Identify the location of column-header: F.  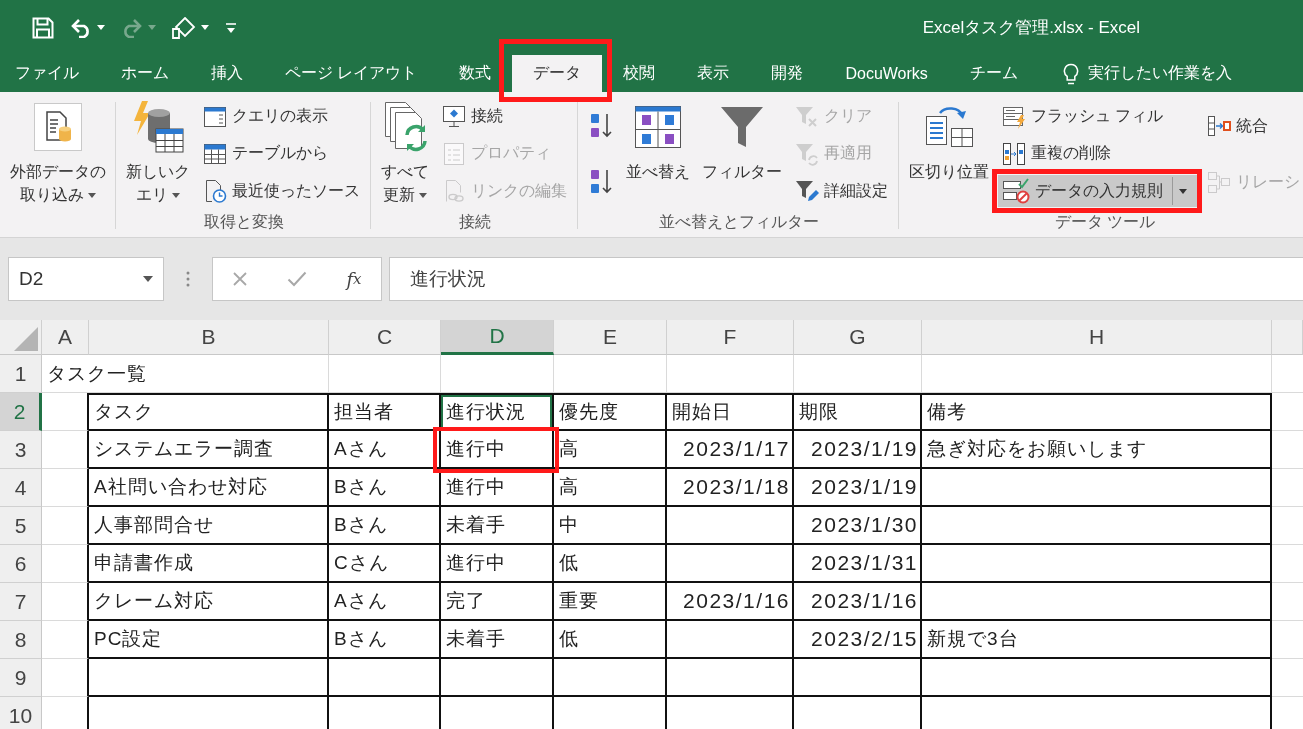
(730, 337).